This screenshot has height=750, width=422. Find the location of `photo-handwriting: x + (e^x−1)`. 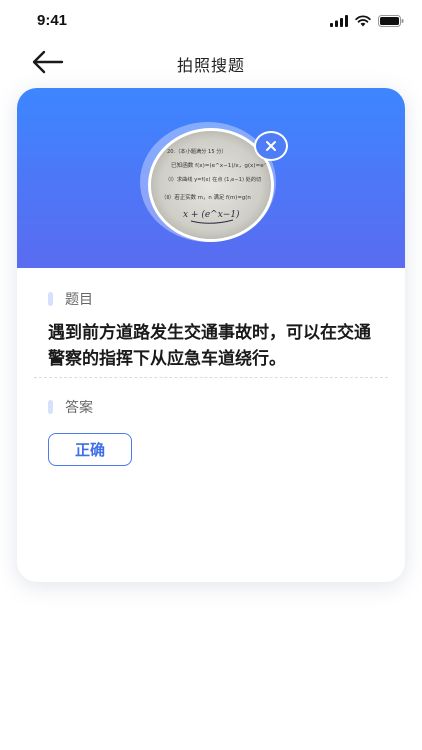

photo-handwriting: x + (e^x−1) is located at coordinates (211, 214).